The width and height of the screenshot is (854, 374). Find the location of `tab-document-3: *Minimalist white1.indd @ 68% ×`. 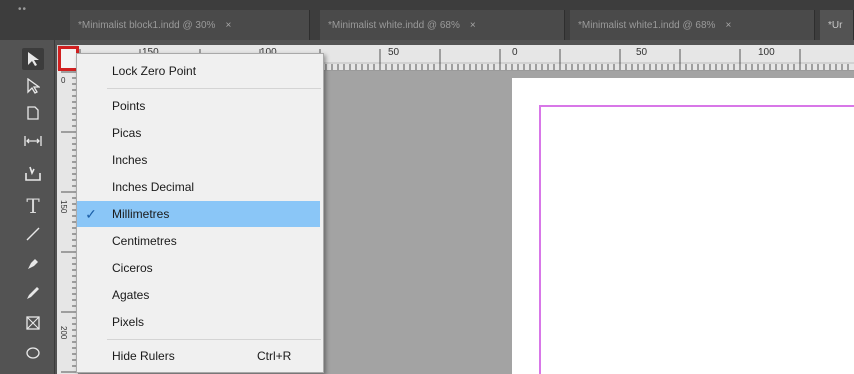

tab-document-3: *Minimalist white1.indd @ 68% × is located at coordinates (692, 25).